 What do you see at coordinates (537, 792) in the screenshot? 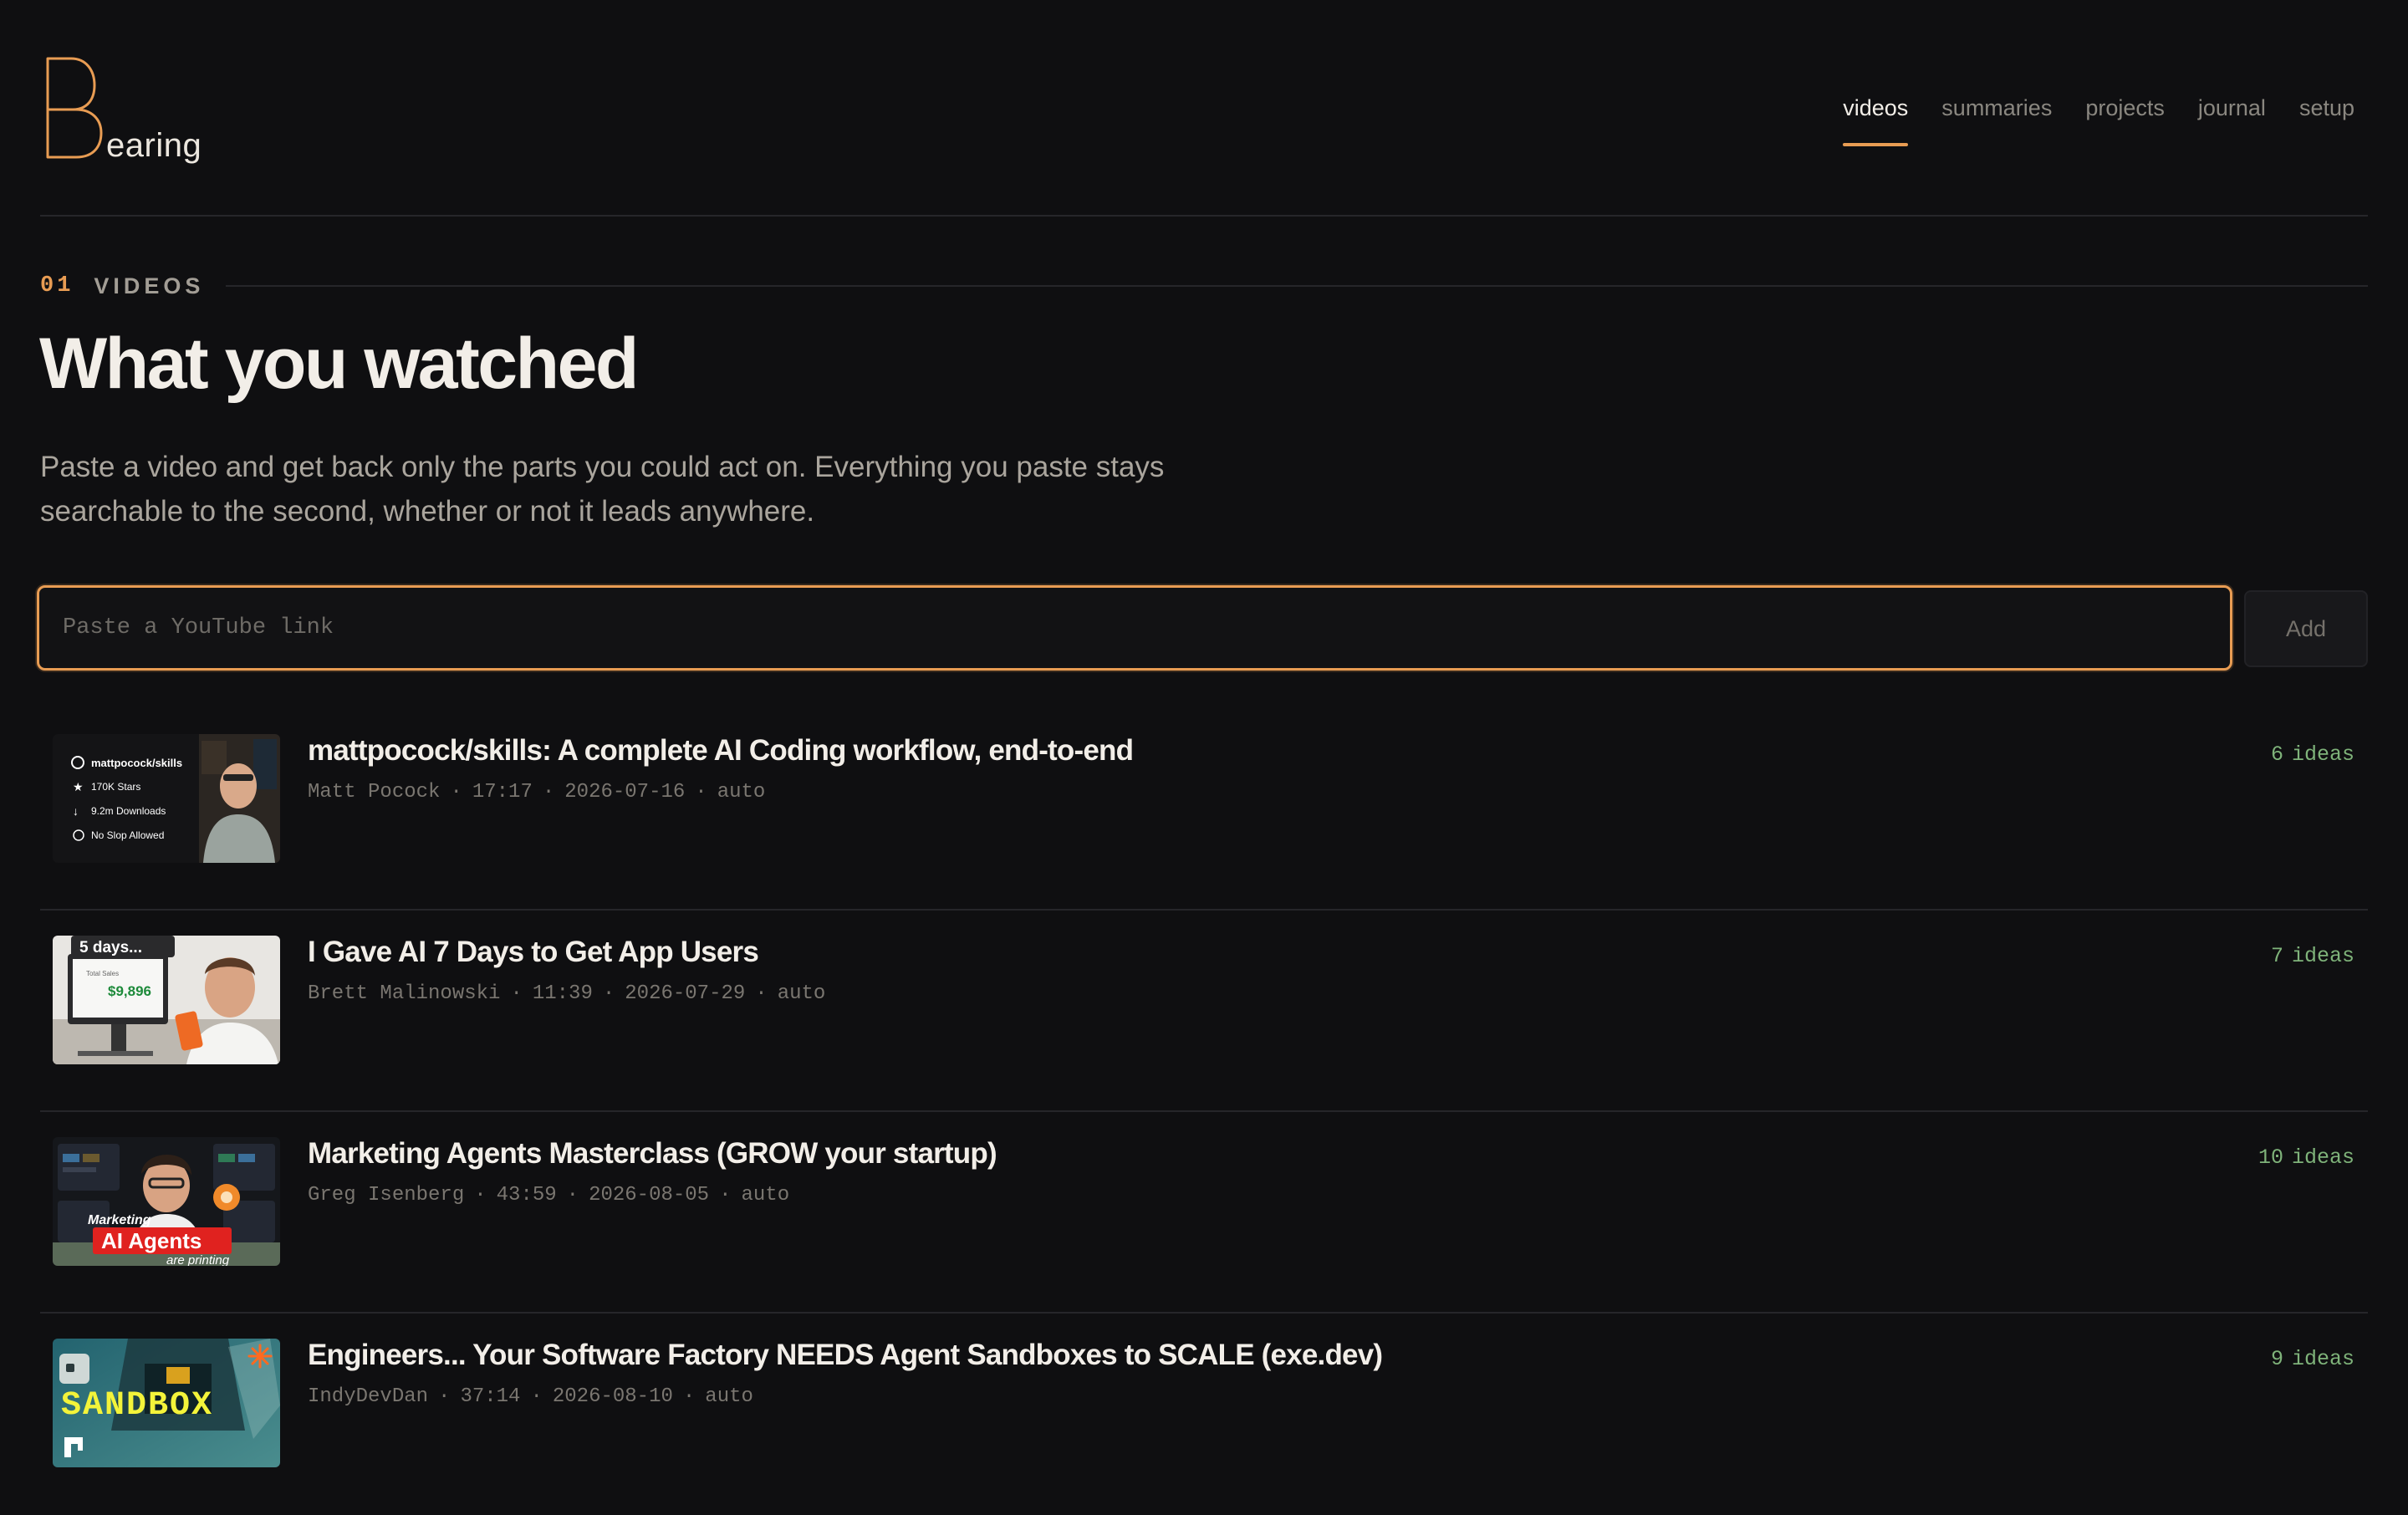
I see `video-meta: Matt Pocock · 17:17 · 2026-07-16 · auto` at bounding box center [537, 792].